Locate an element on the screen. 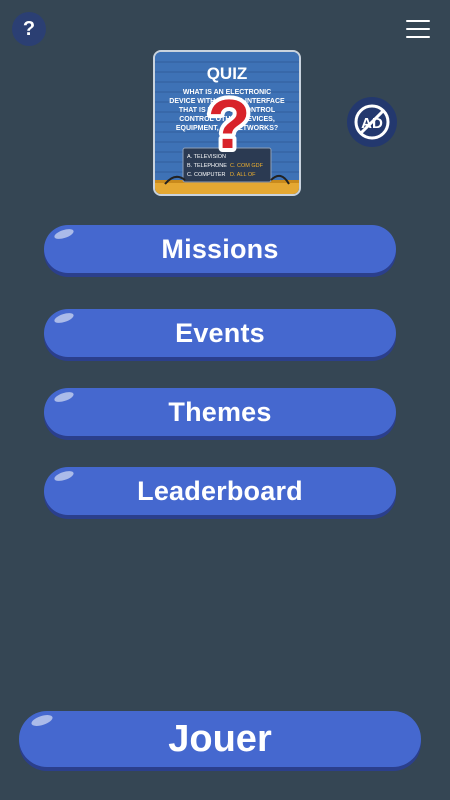 The image size is (450, 800). events-label: Events is located at coordinates (220, 332).